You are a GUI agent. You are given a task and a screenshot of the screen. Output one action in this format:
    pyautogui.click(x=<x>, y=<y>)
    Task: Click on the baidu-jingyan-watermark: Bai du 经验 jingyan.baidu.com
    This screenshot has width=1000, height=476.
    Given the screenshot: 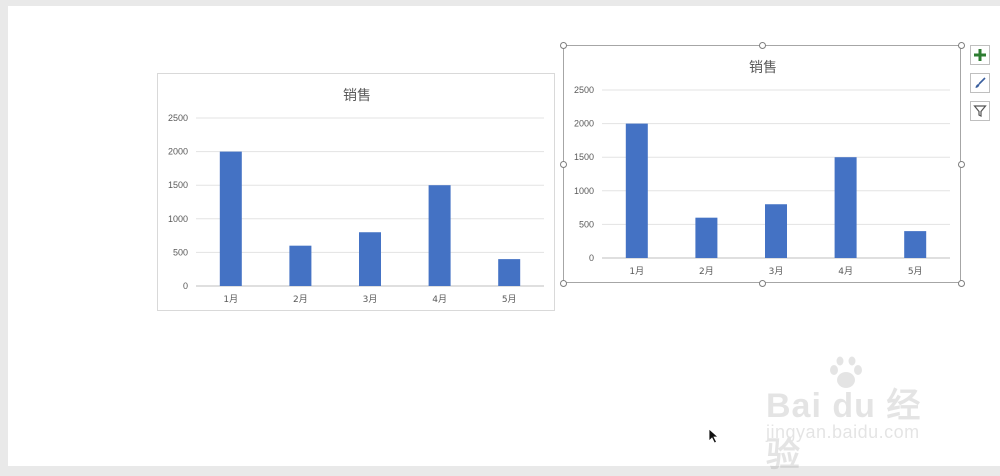 What is the action you would take?
    pyautogui.click(x=861, y=415)
    